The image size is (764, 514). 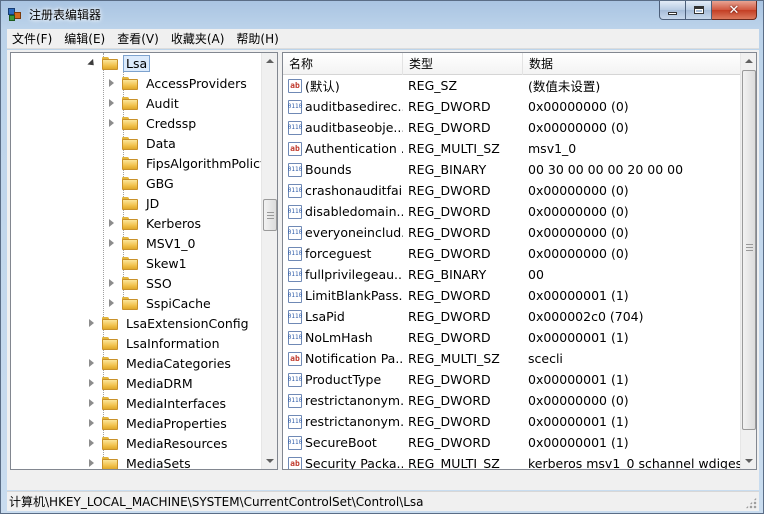 What do you see at coordinates (734, 10) in the screenshot?
I see `close-button: ✕` at bounding box center [734, 10].